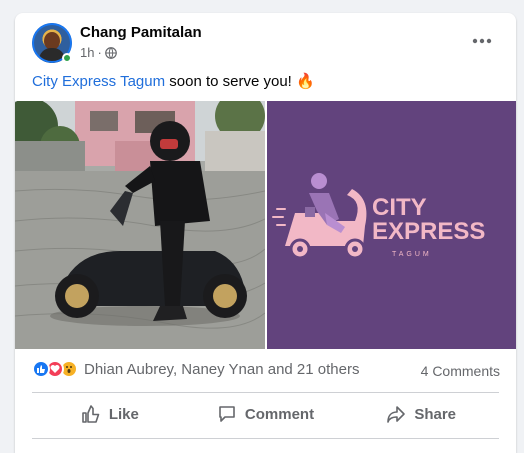 This screenshot has width=524, height=453. Describe the element at coordinates (428, 231) in the screenshot. I see `logo-line2: EXPRESS` at that location.